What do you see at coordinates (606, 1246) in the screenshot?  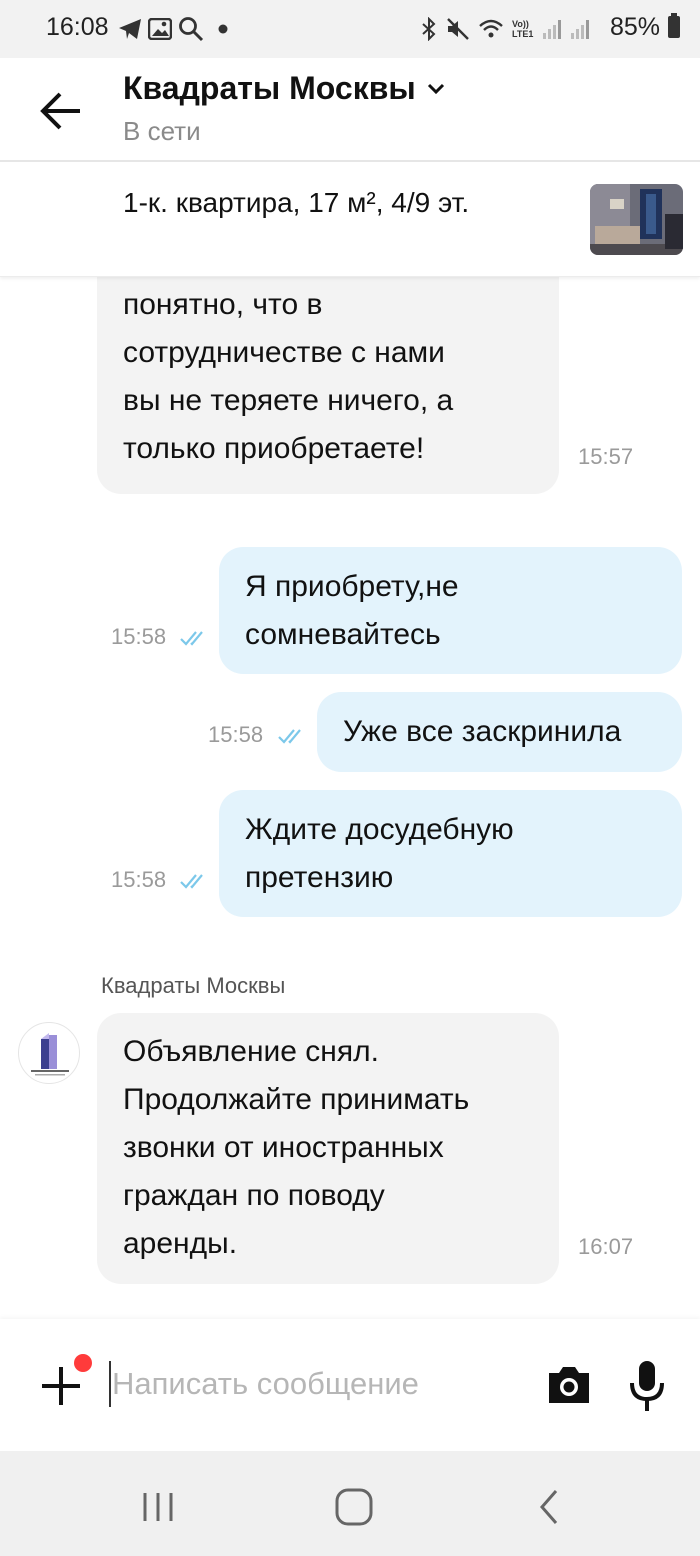 I see `message-time: 16:07` at bounding box center [606, 1246].